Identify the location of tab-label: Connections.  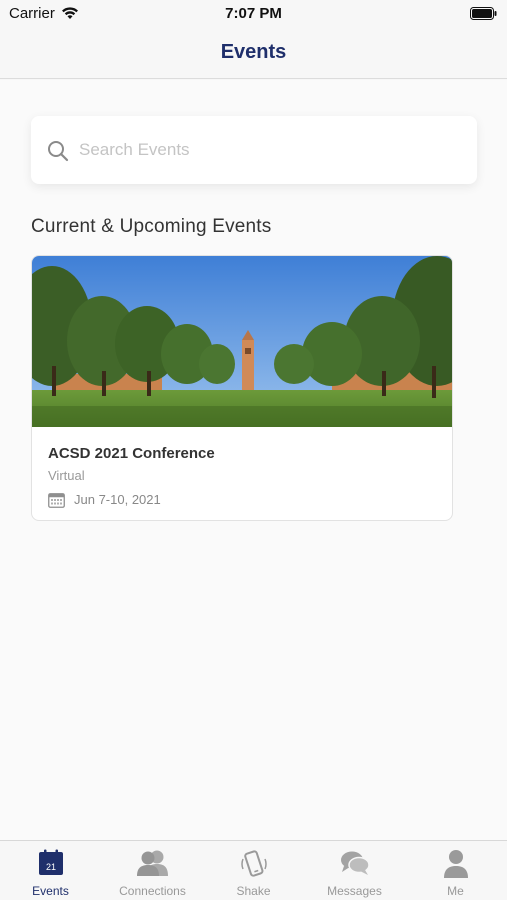
(152, 891).